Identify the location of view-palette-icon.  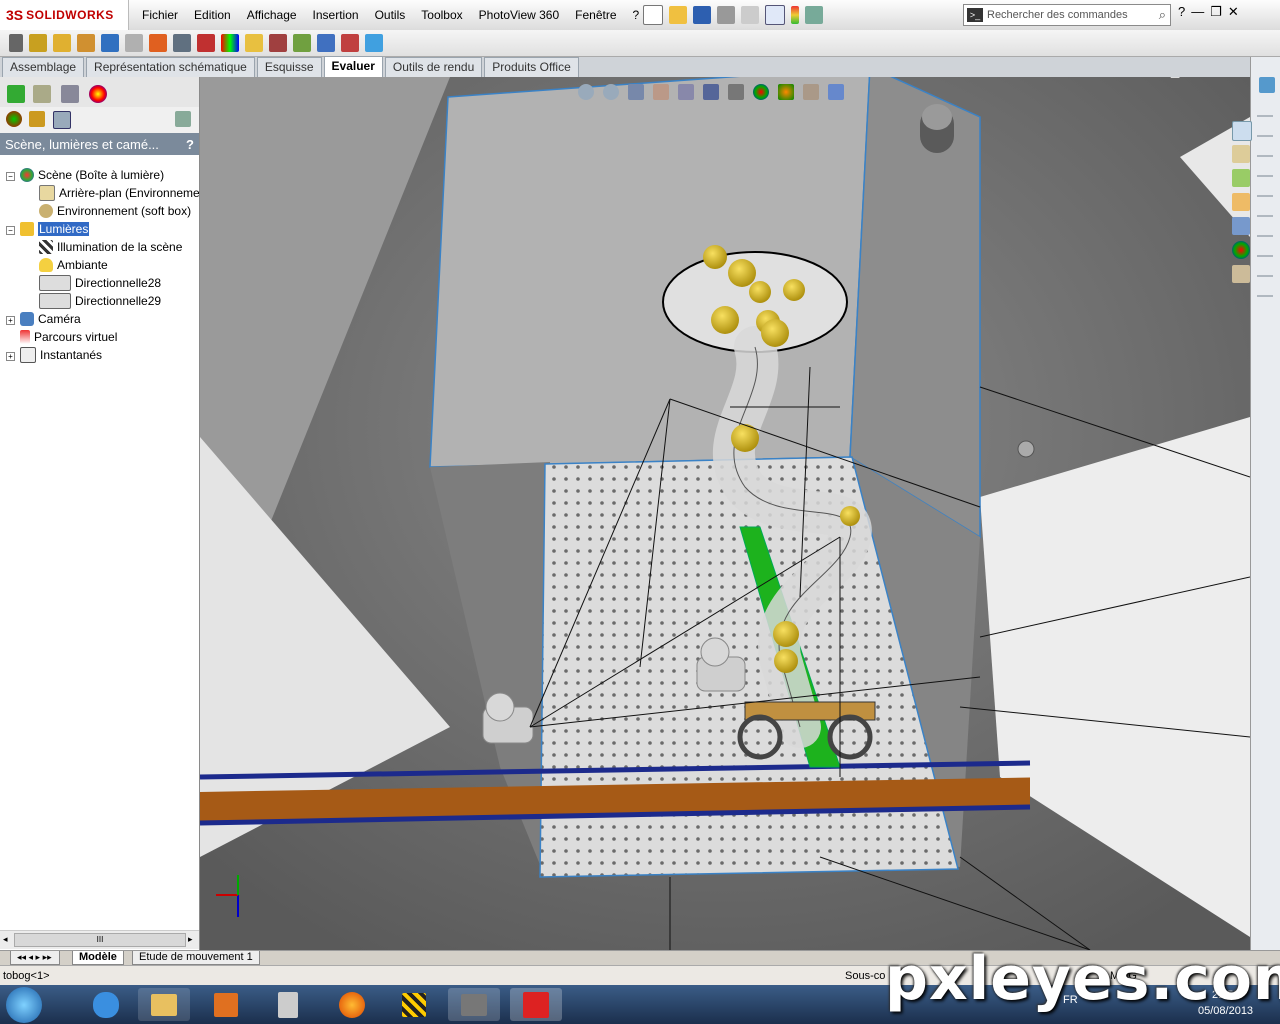
(1241, 226).